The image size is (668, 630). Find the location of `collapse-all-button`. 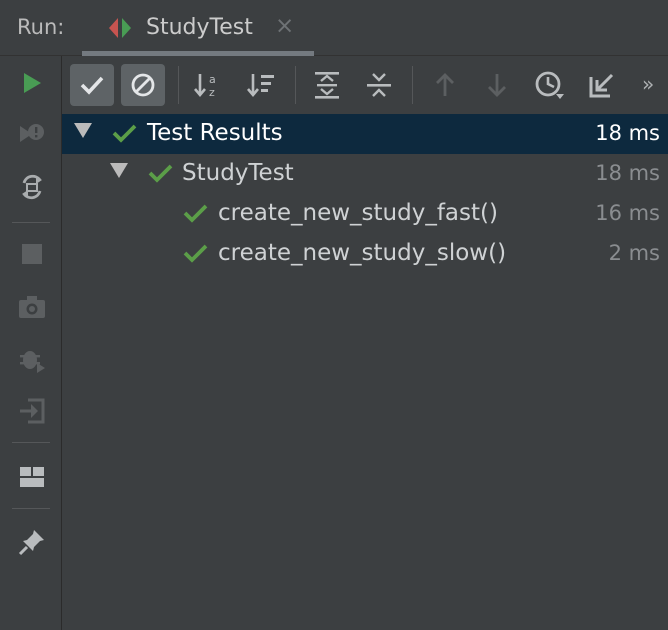

collapse-all-button is located at coordinates (379, 85).